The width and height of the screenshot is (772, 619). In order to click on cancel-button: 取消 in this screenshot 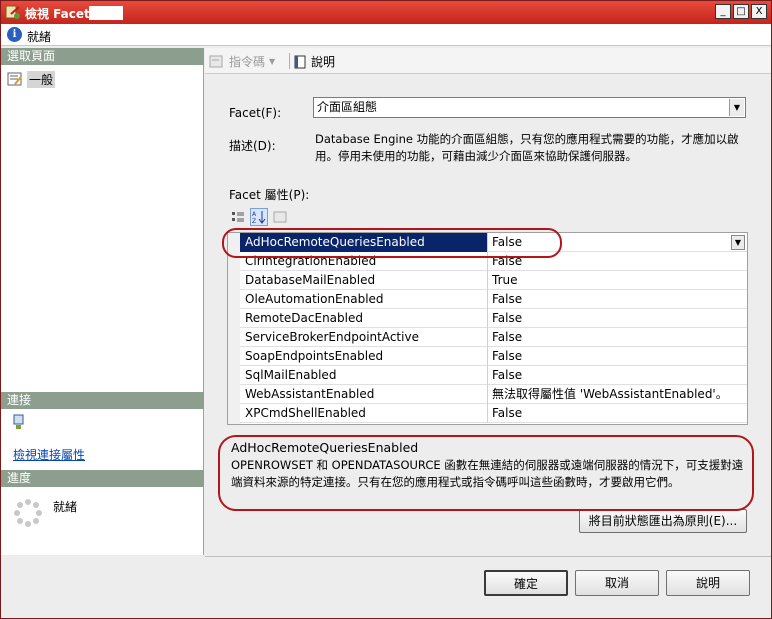, I will do `click(617, 583)`.